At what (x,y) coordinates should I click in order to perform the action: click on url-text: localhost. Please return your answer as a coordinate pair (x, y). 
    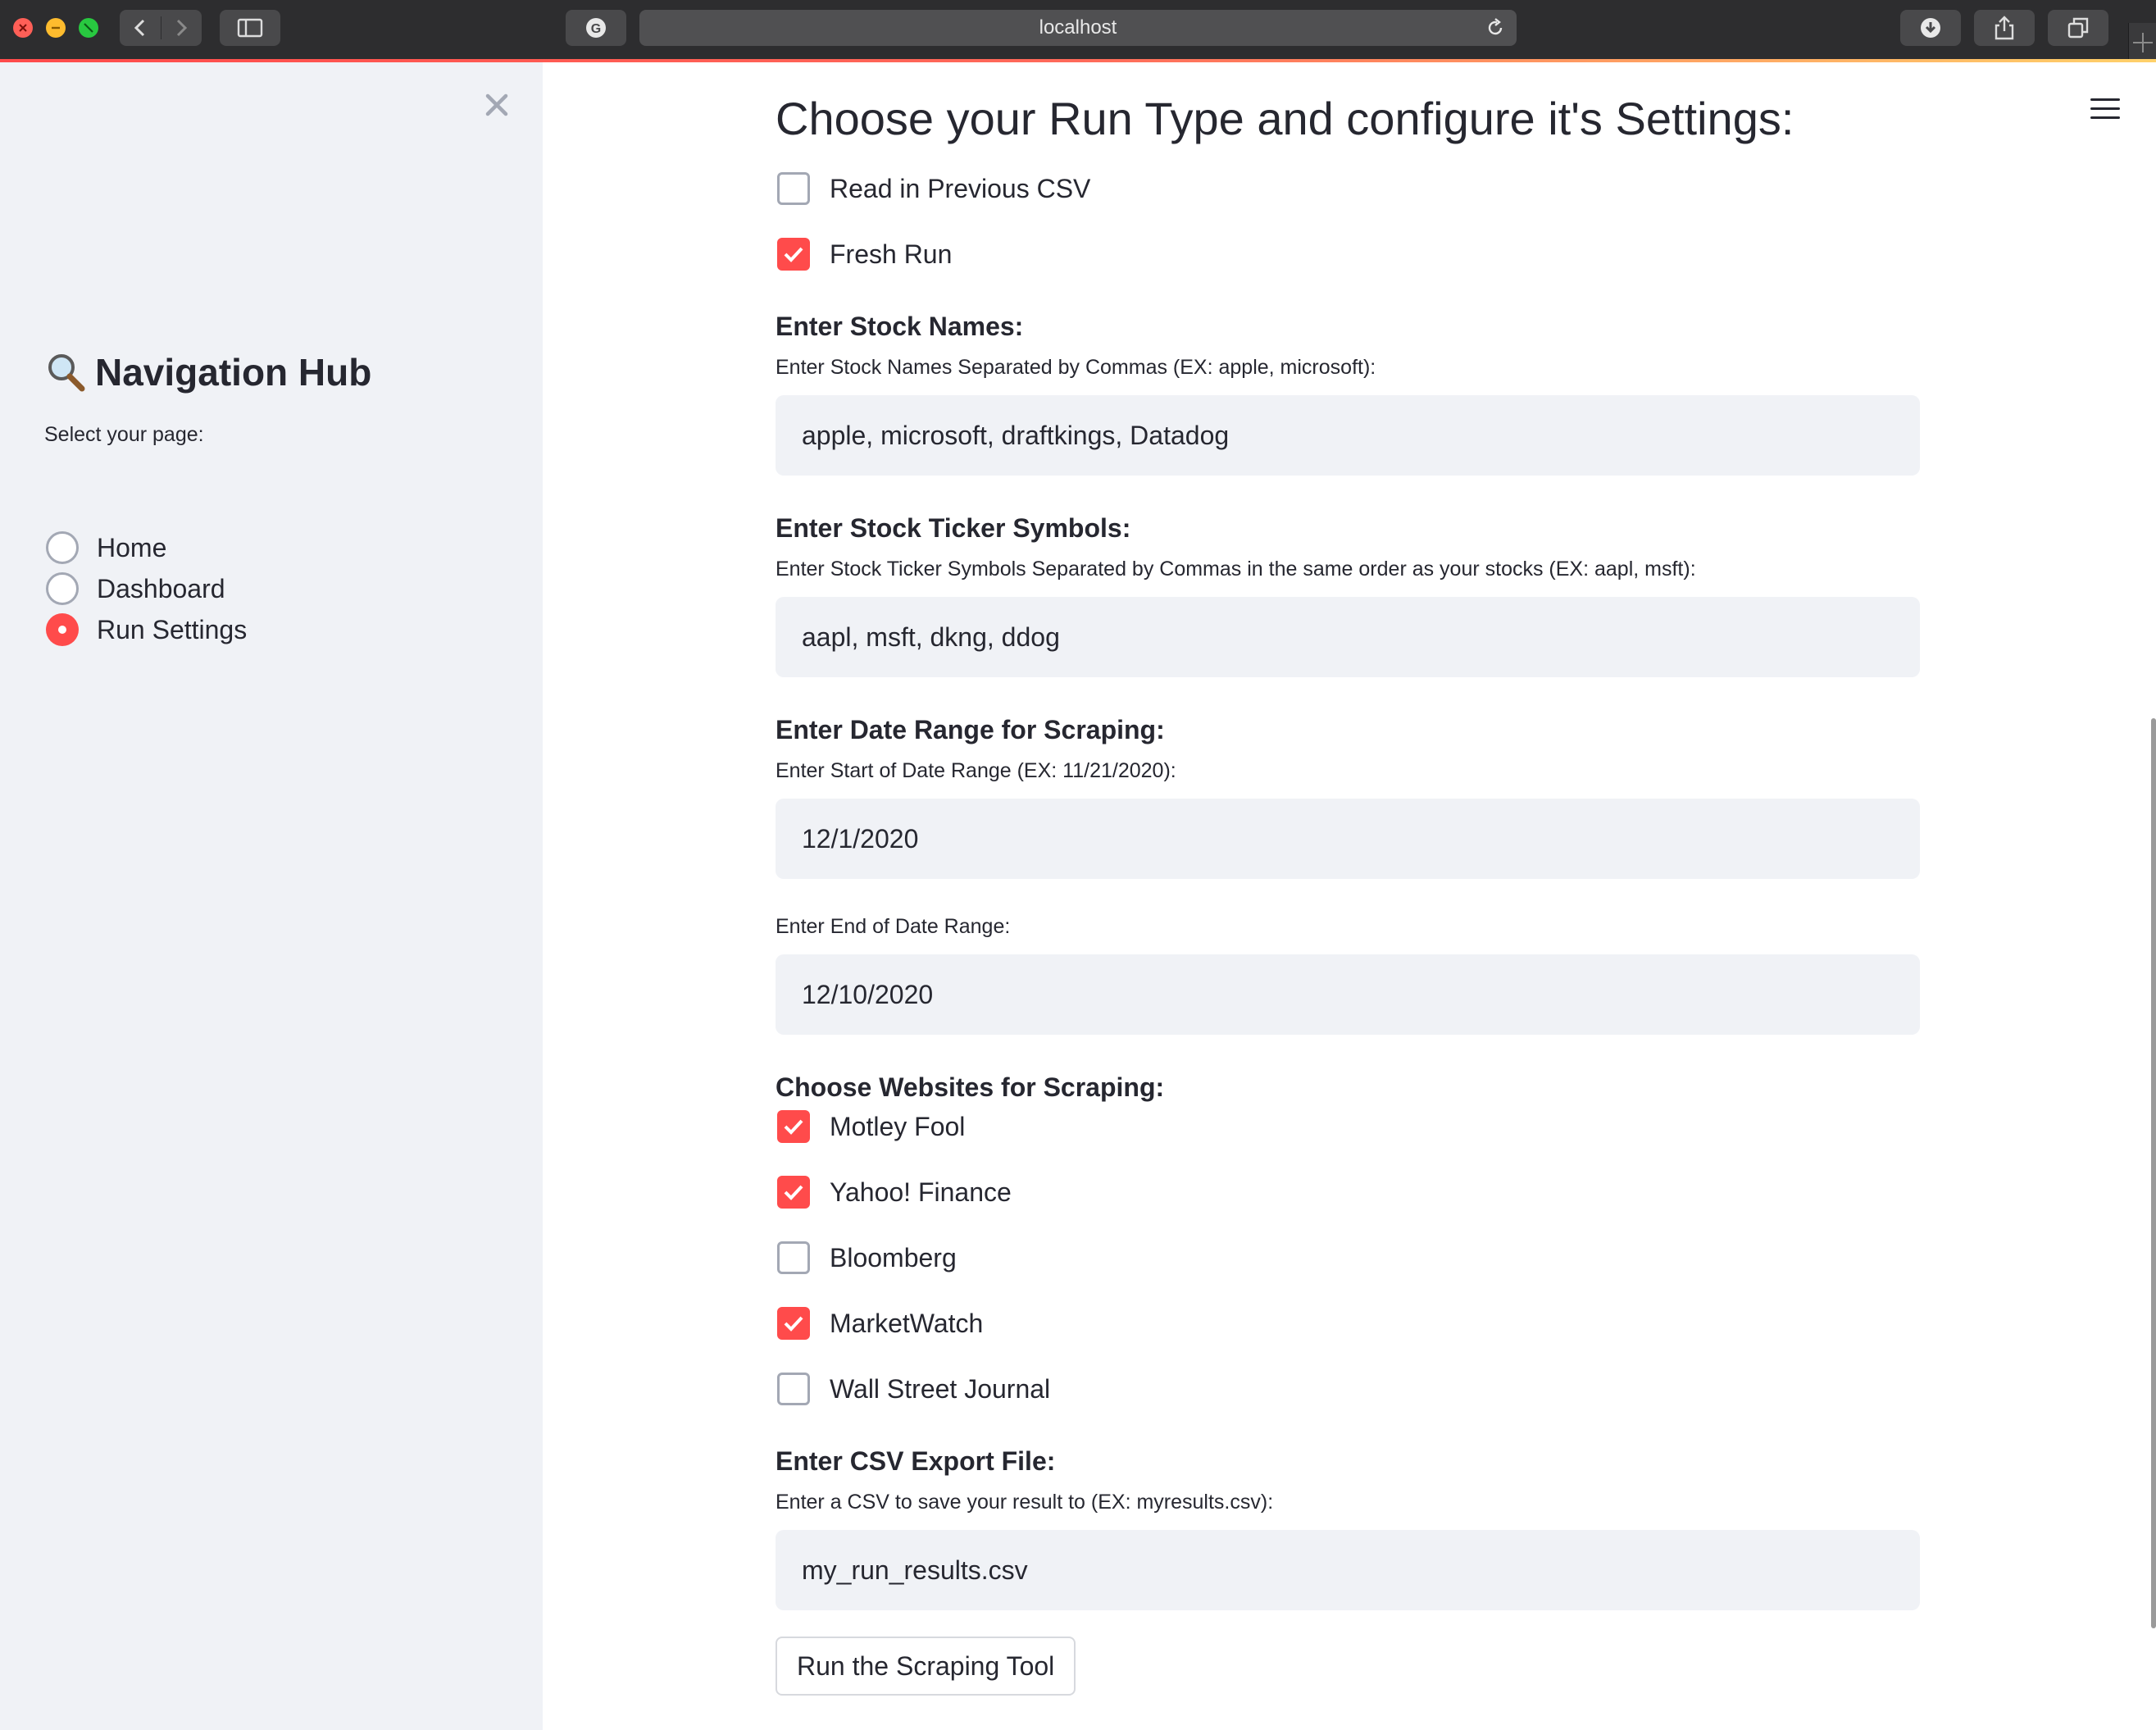
    Looking at the image, I should click on (1078, 28).